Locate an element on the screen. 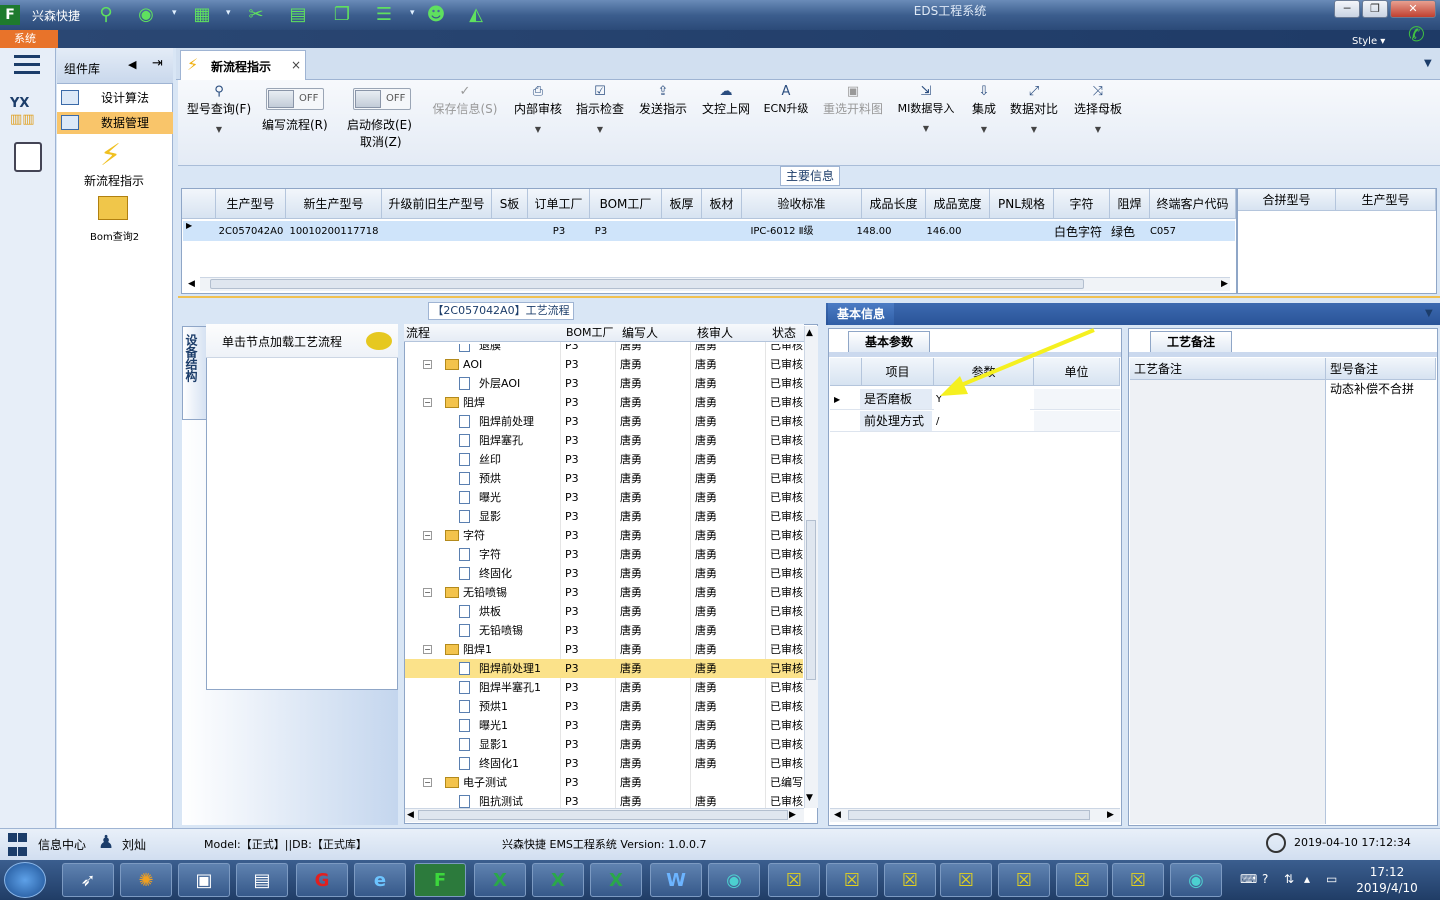 The width and height of the screenshot is (1440, 900). table-cell: 绿色 is located at coordinates (1123, 232).